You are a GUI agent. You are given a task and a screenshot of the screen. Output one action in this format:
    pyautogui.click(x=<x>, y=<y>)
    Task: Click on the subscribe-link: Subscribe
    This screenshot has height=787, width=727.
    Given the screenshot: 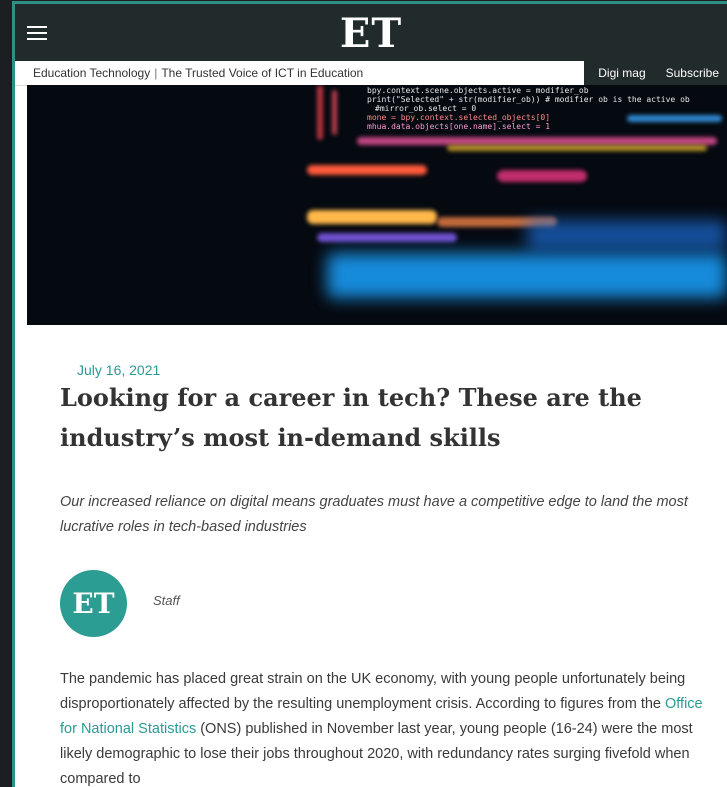 What is the action you would take?
    pyautogui.click(x=692, y=73)
    